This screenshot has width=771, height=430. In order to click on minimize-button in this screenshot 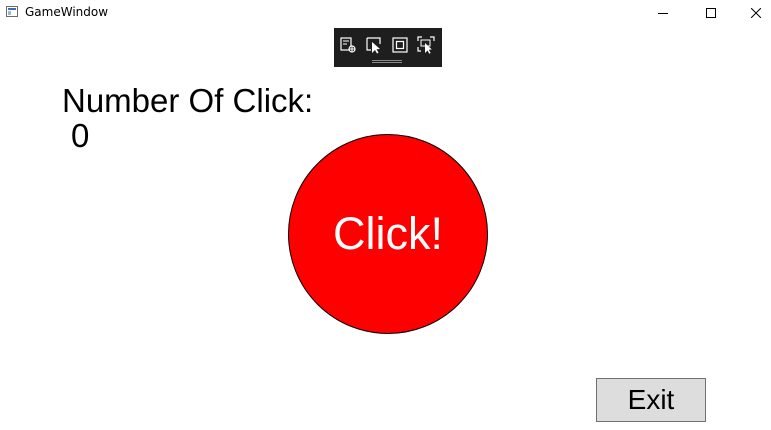, I will do `click(663, 12)`.